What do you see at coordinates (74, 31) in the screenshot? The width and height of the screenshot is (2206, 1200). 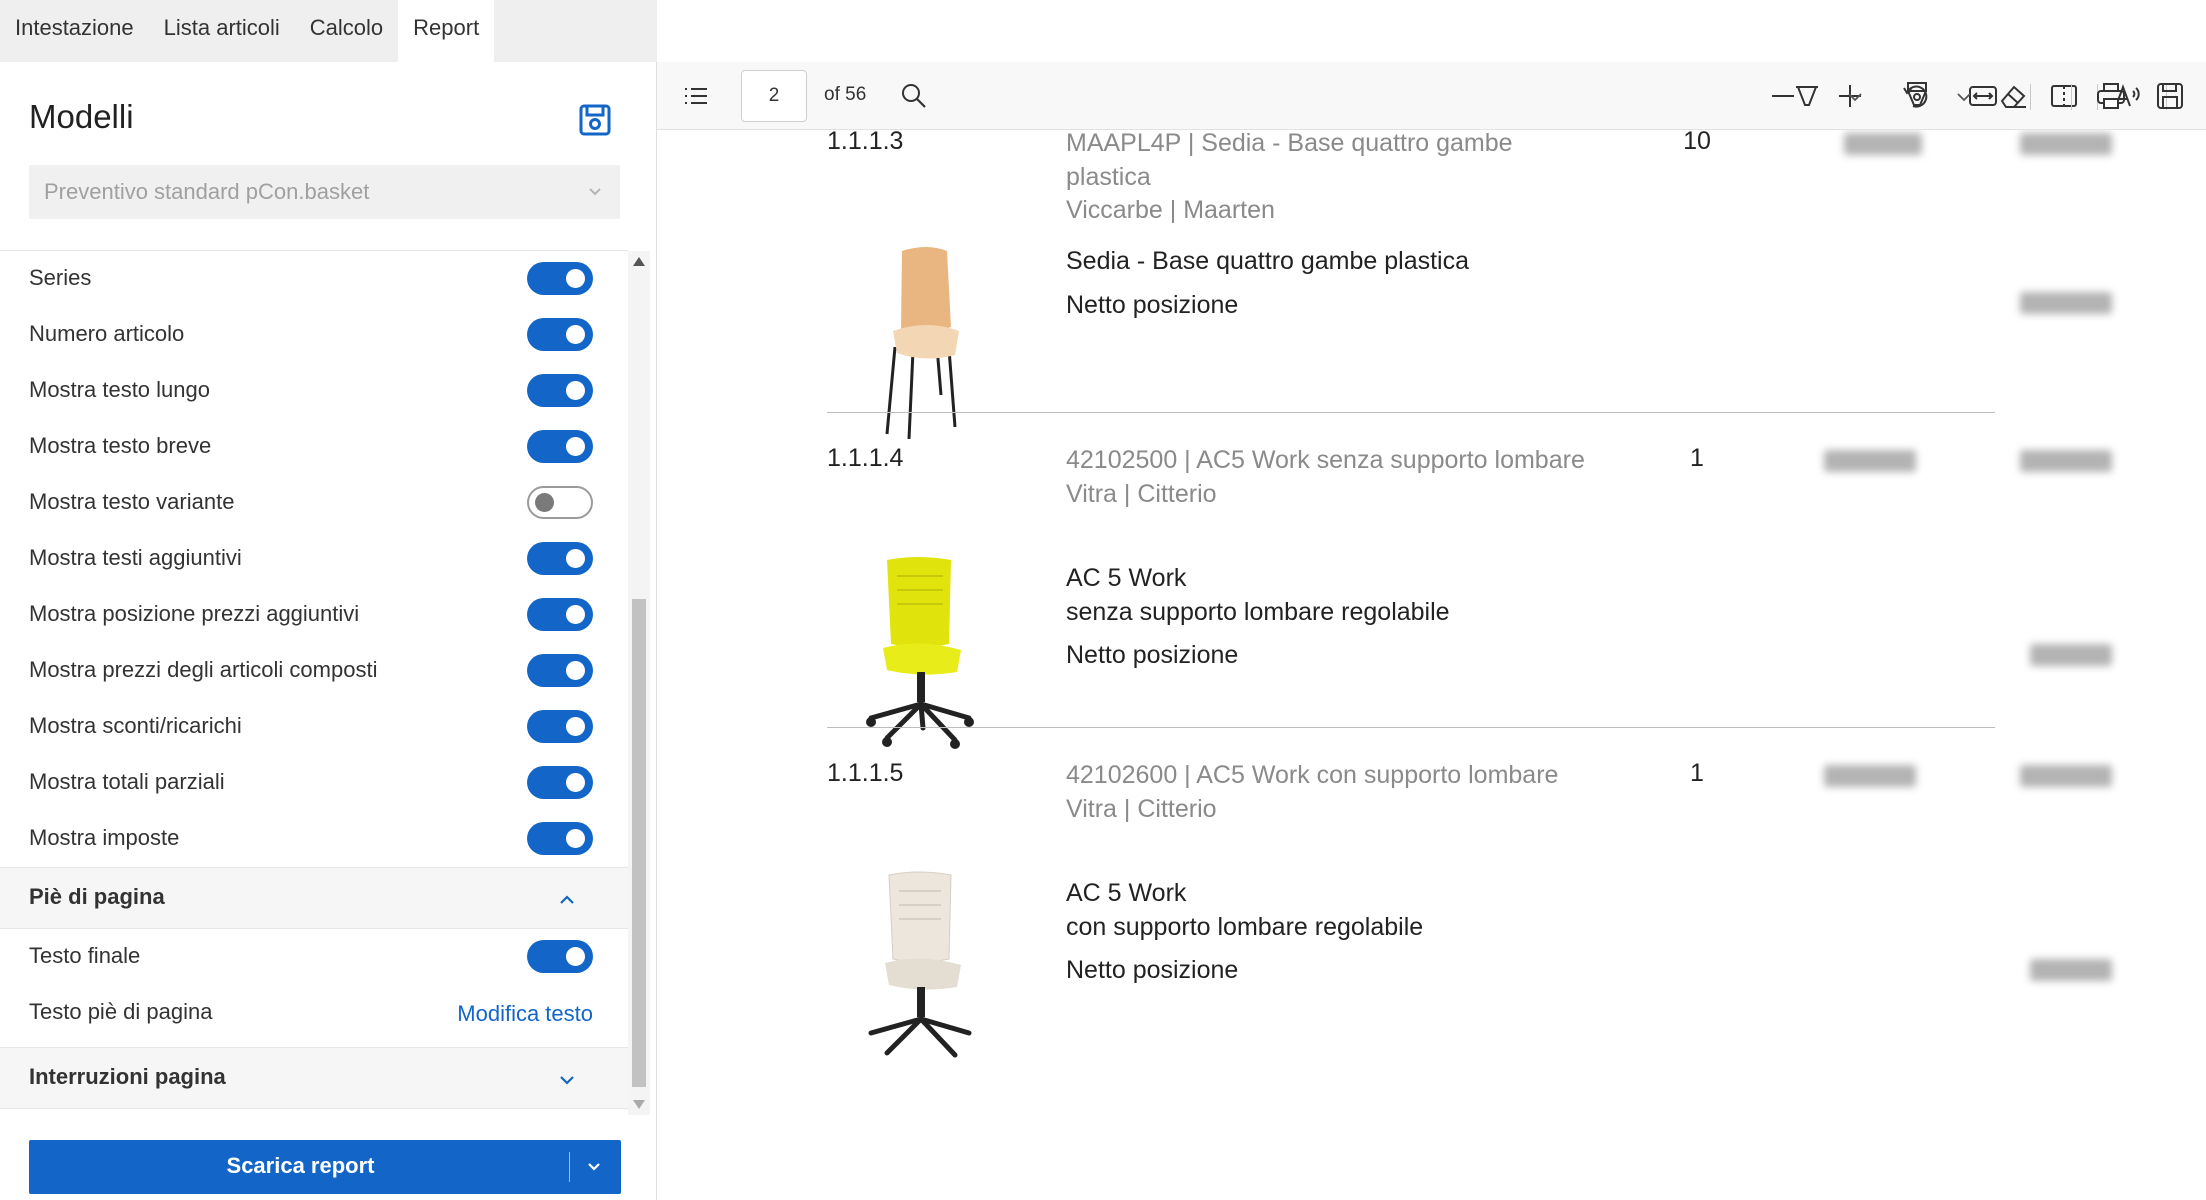 I see `tab-intestazione: Intestazione` at bounding box center [74, 31].